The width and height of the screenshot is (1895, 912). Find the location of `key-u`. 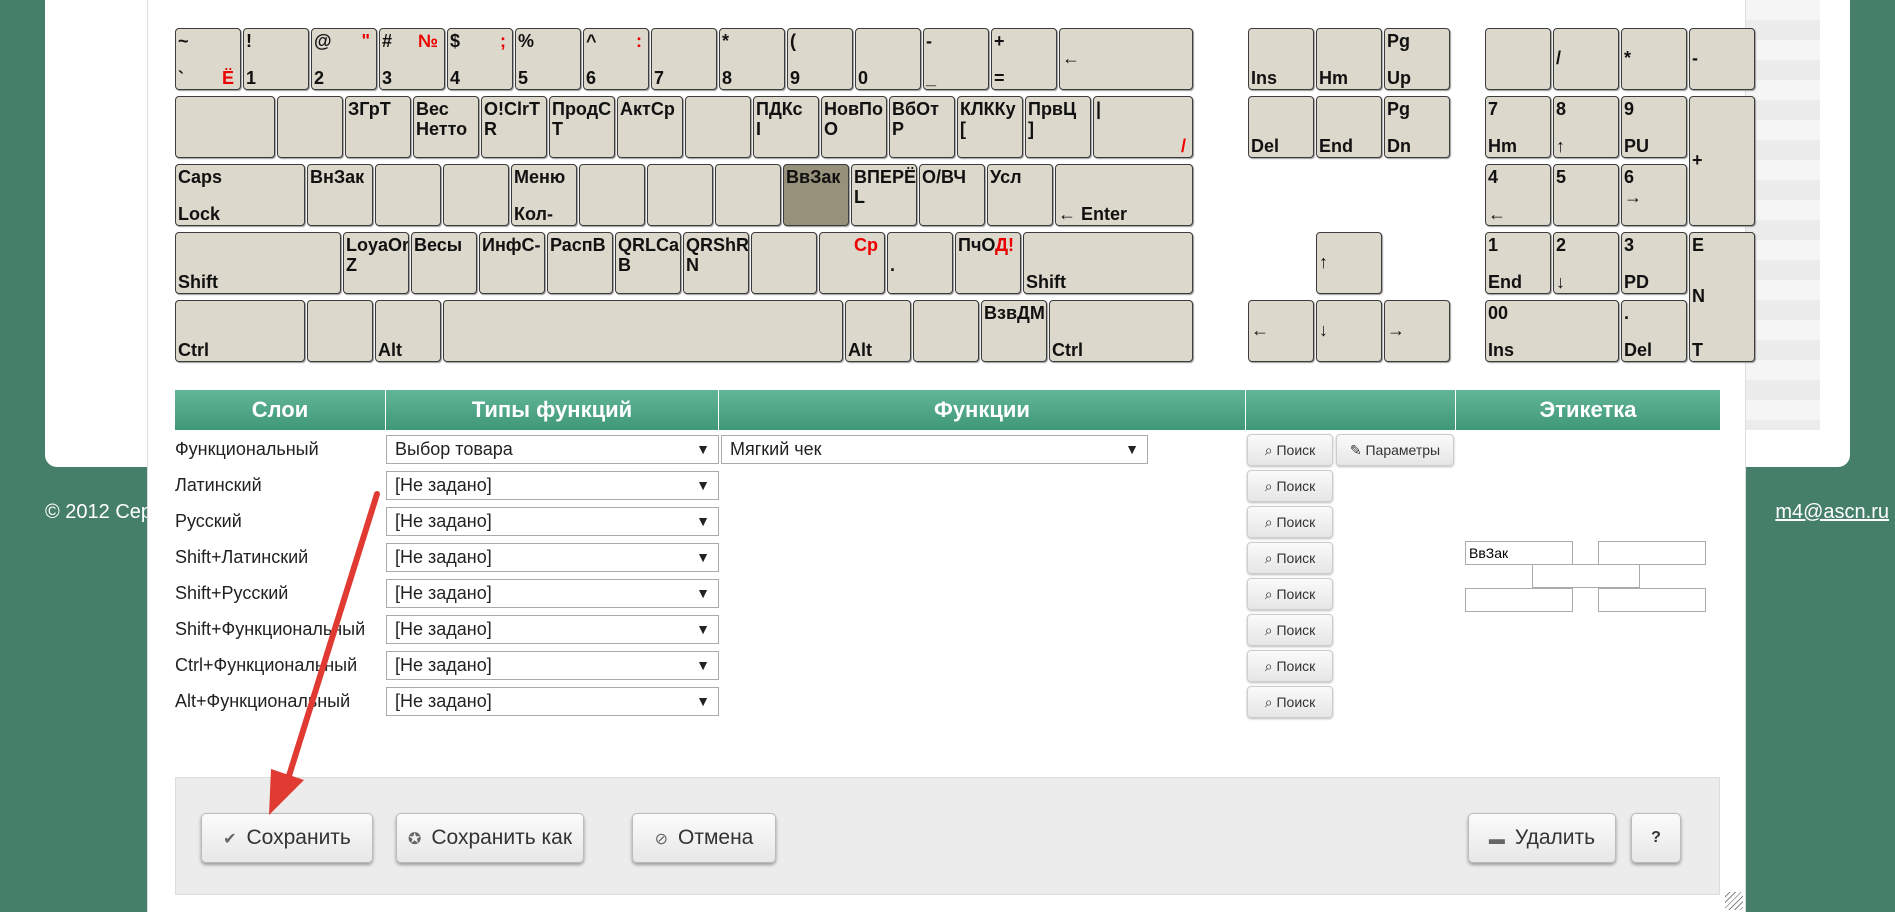

key-u is located at coordinates (718, 127).